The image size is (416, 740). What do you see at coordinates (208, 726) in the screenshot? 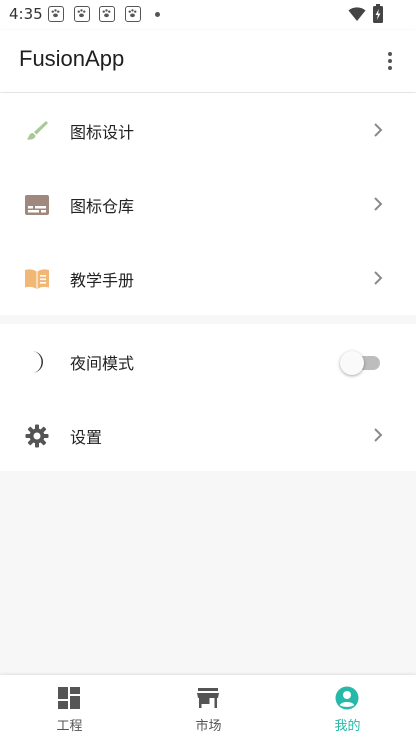
I see `nav-tab-label: 市场` at bounding box center [208, 726].